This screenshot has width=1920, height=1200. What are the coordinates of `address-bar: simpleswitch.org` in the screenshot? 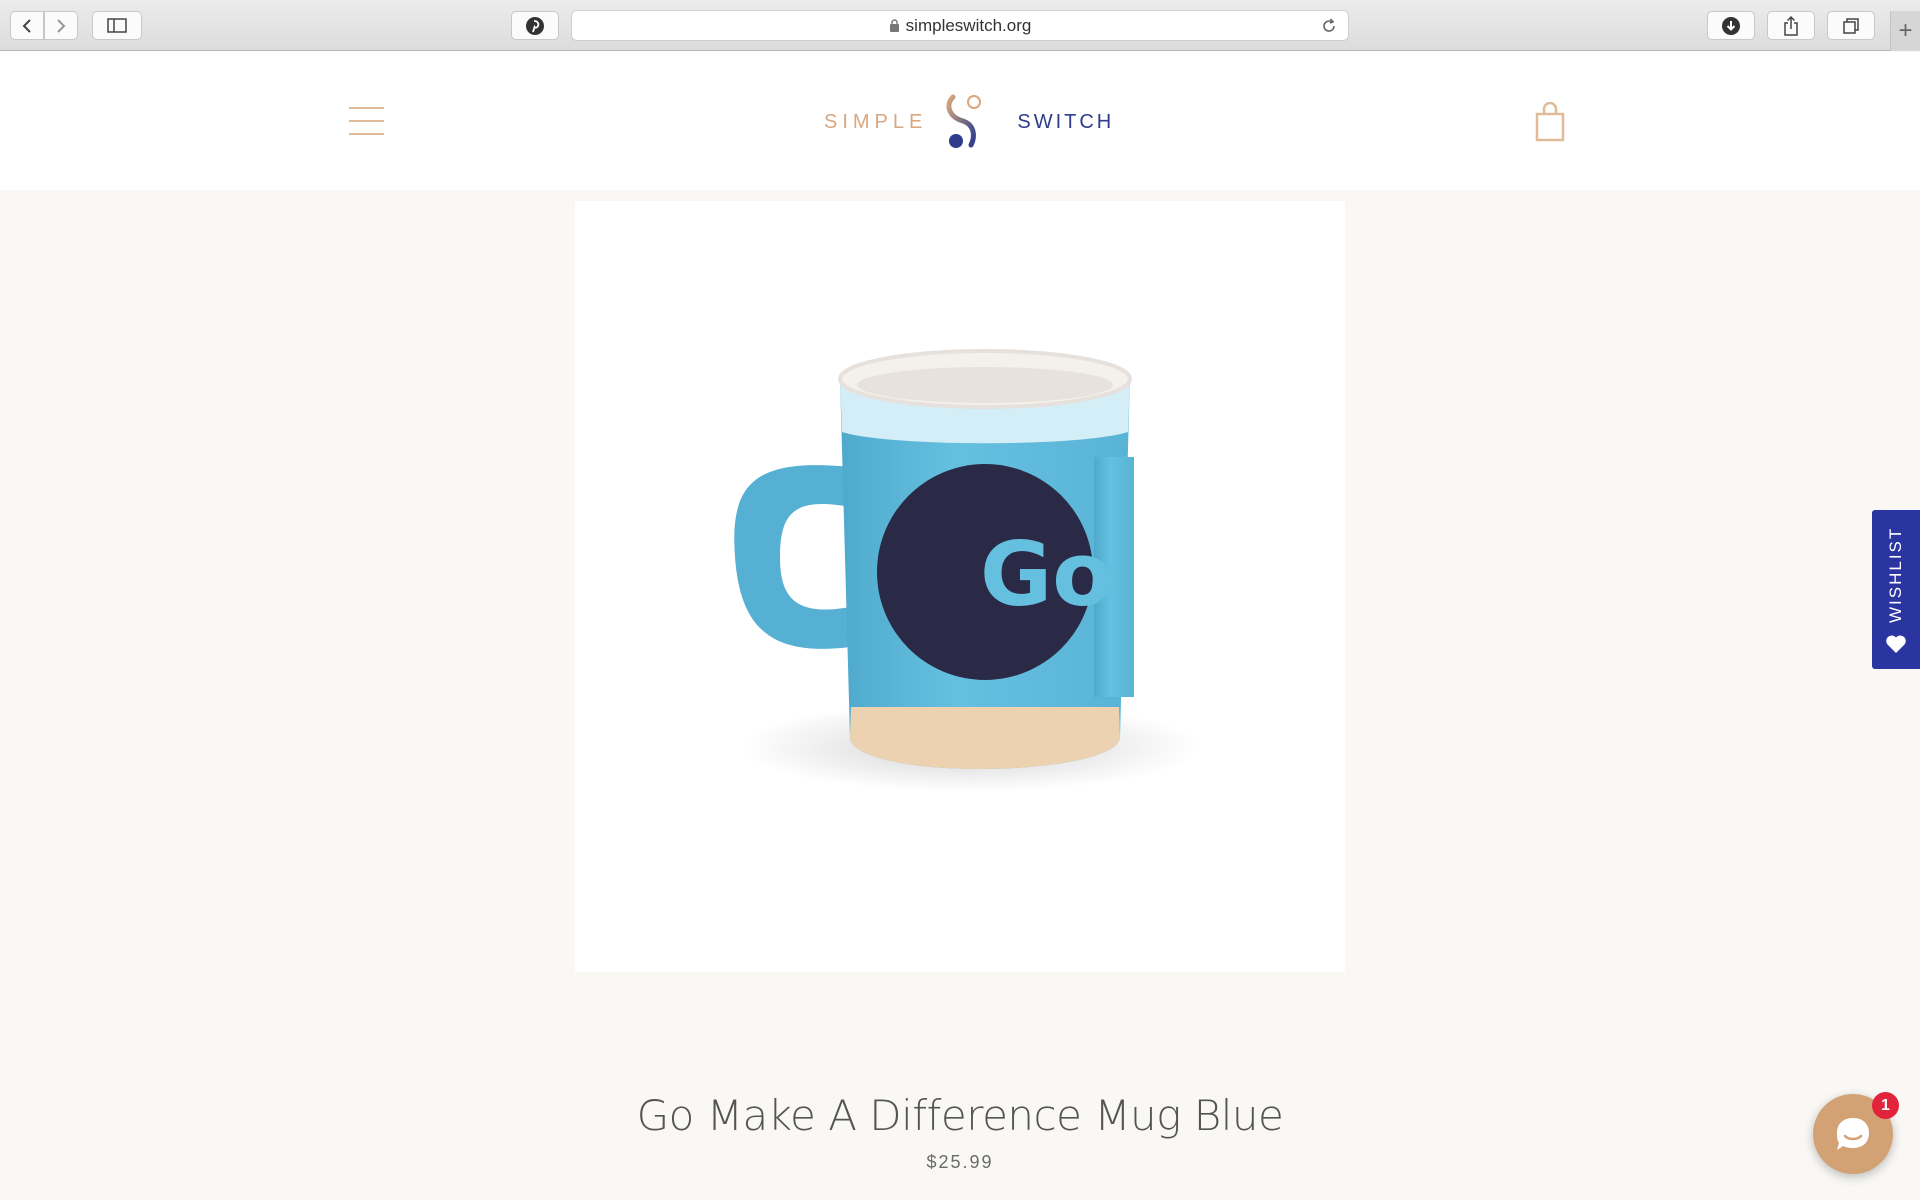 It's located at (960, 25).